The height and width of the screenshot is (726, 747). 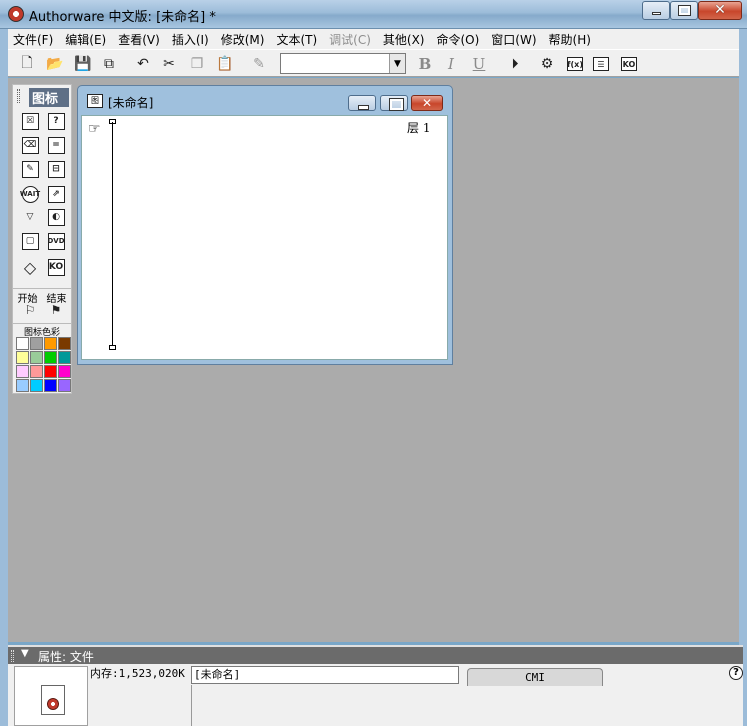 I want to click on menu-text: 文本(T), so click(x=296, y=39).